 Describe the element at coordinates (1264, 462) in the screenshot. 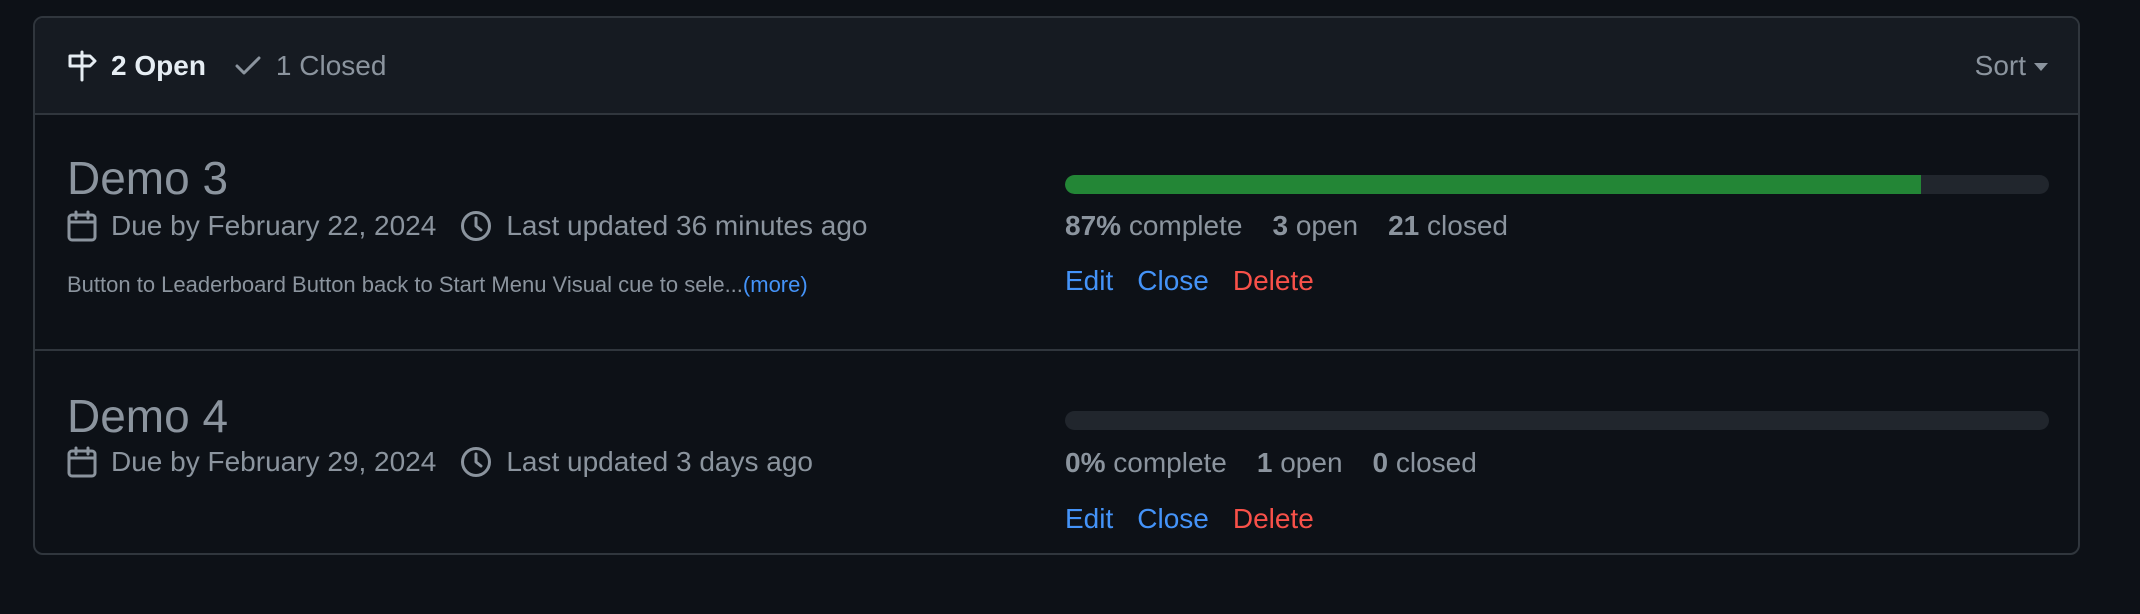

I see `open-issues-count: 1` at that location.